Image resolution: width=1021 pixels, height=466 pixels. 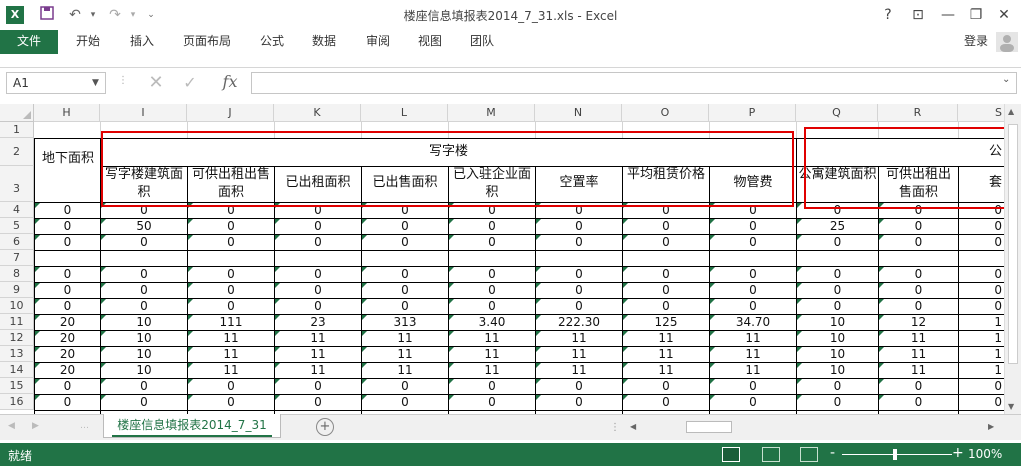 What do you see at coordinates (709, 427) in the screenshot?
I see `horizontal-scroll-thumb` at bounding box center [709, 427].